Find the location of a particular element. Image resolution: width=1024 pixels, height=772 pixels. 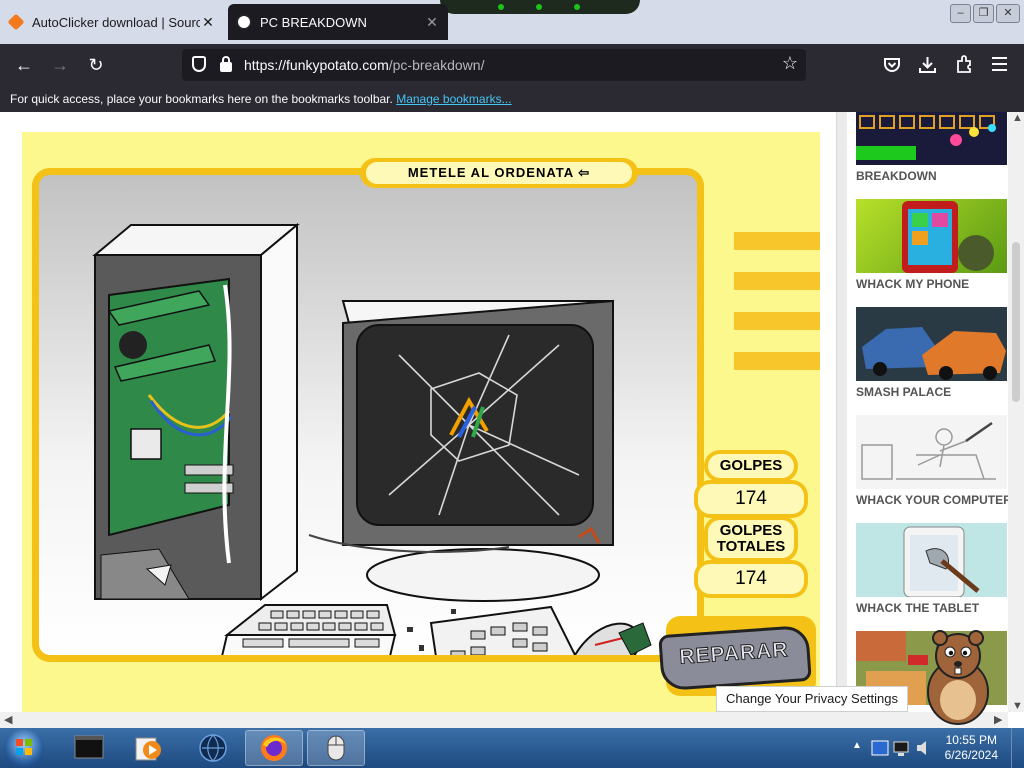

total-hits-label: GOLPES TOTALES is located at coordinates (751, 539).